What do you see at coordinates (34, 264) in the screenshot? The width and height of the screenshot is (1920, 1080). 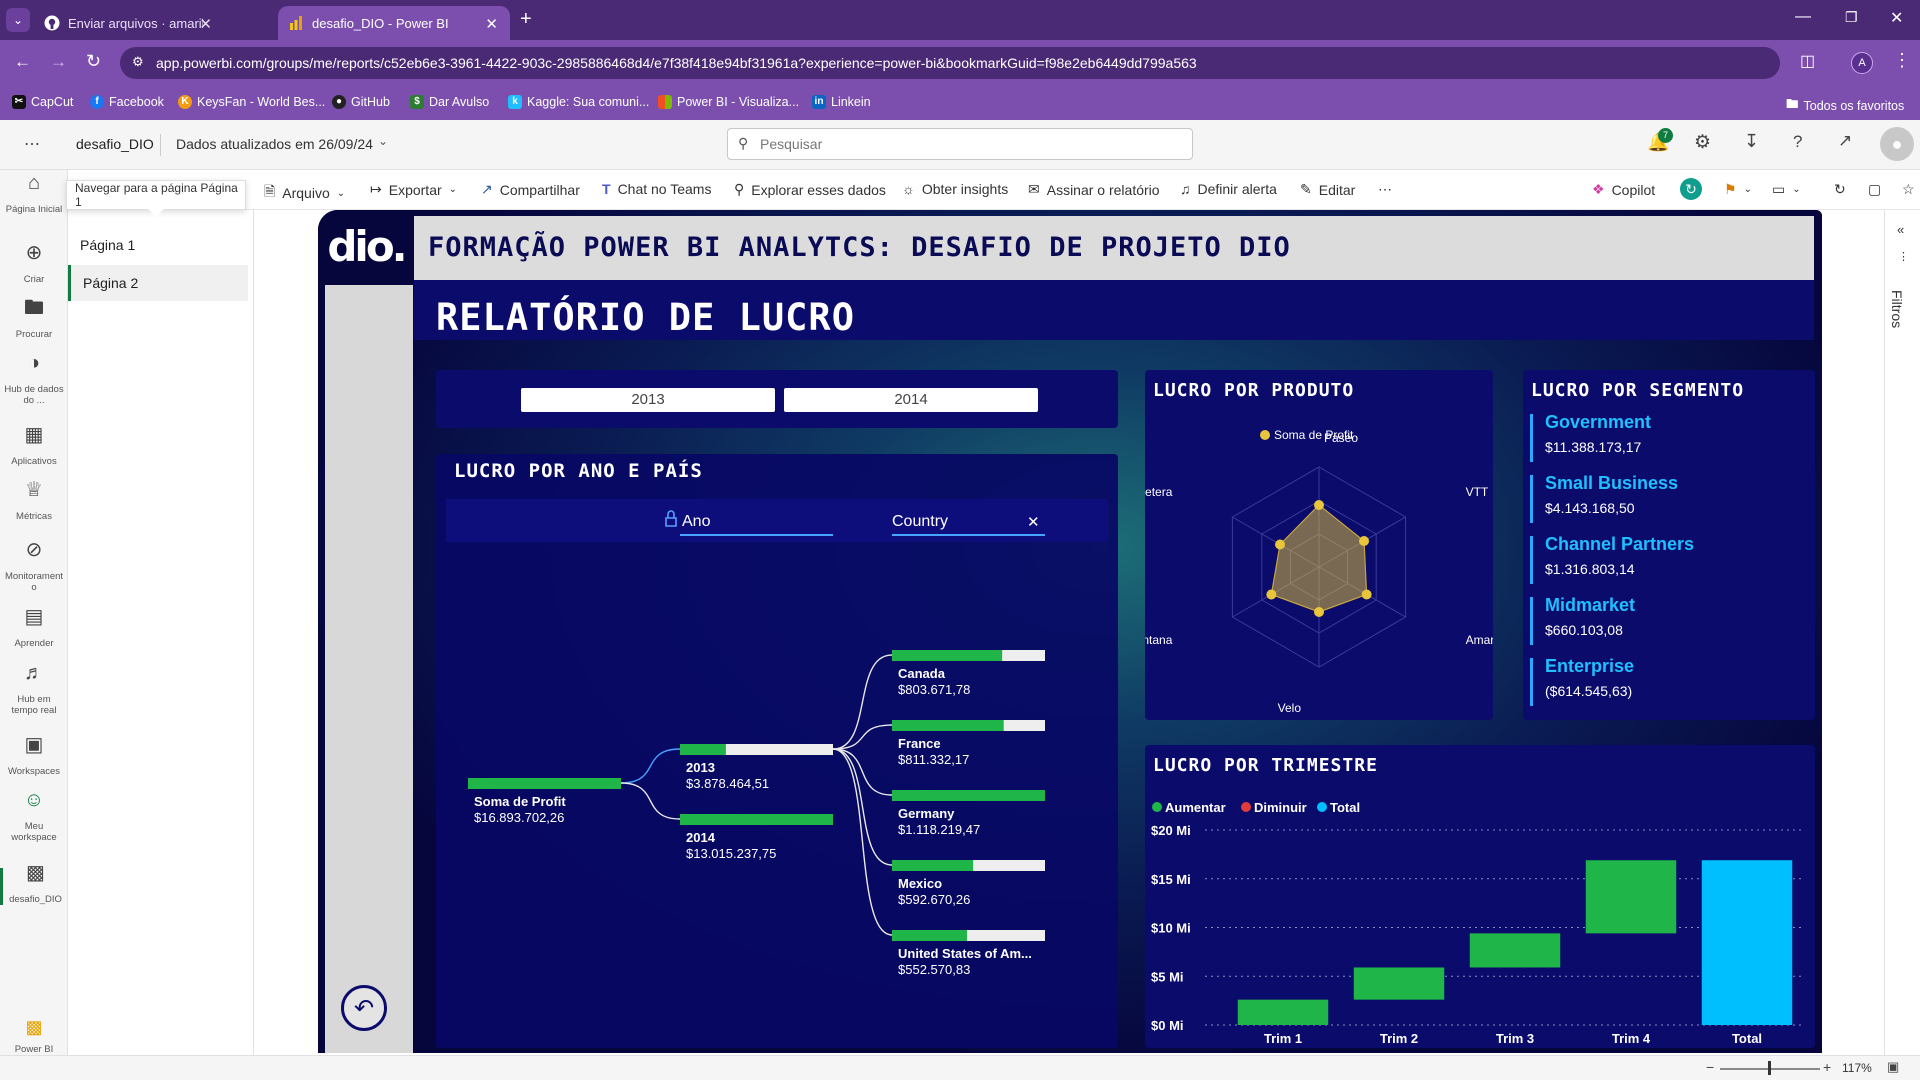 I see `nav-item: ⊕ Criar` at bounding box center [34, 264].